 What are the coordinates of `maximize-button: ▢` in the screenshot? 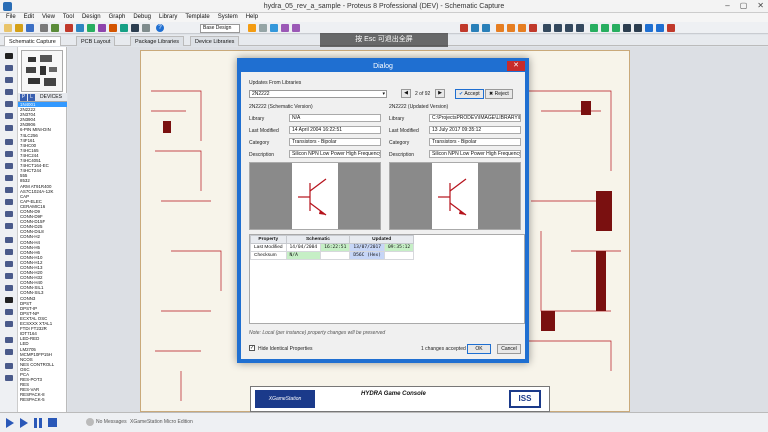 It's located at (744, 5).